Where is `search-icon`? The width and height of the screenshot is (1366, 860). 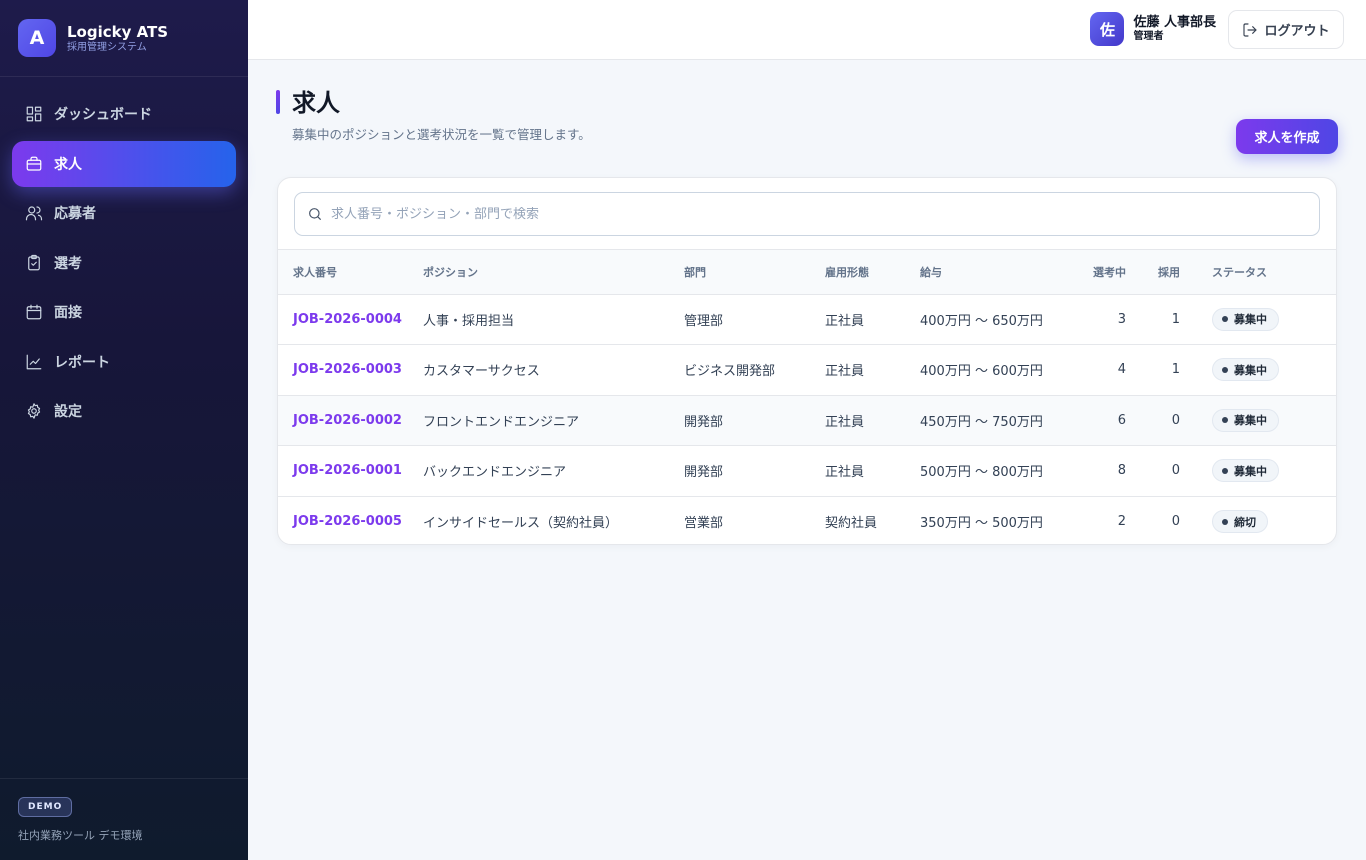
search-icon is located at coordinates (315, 214).